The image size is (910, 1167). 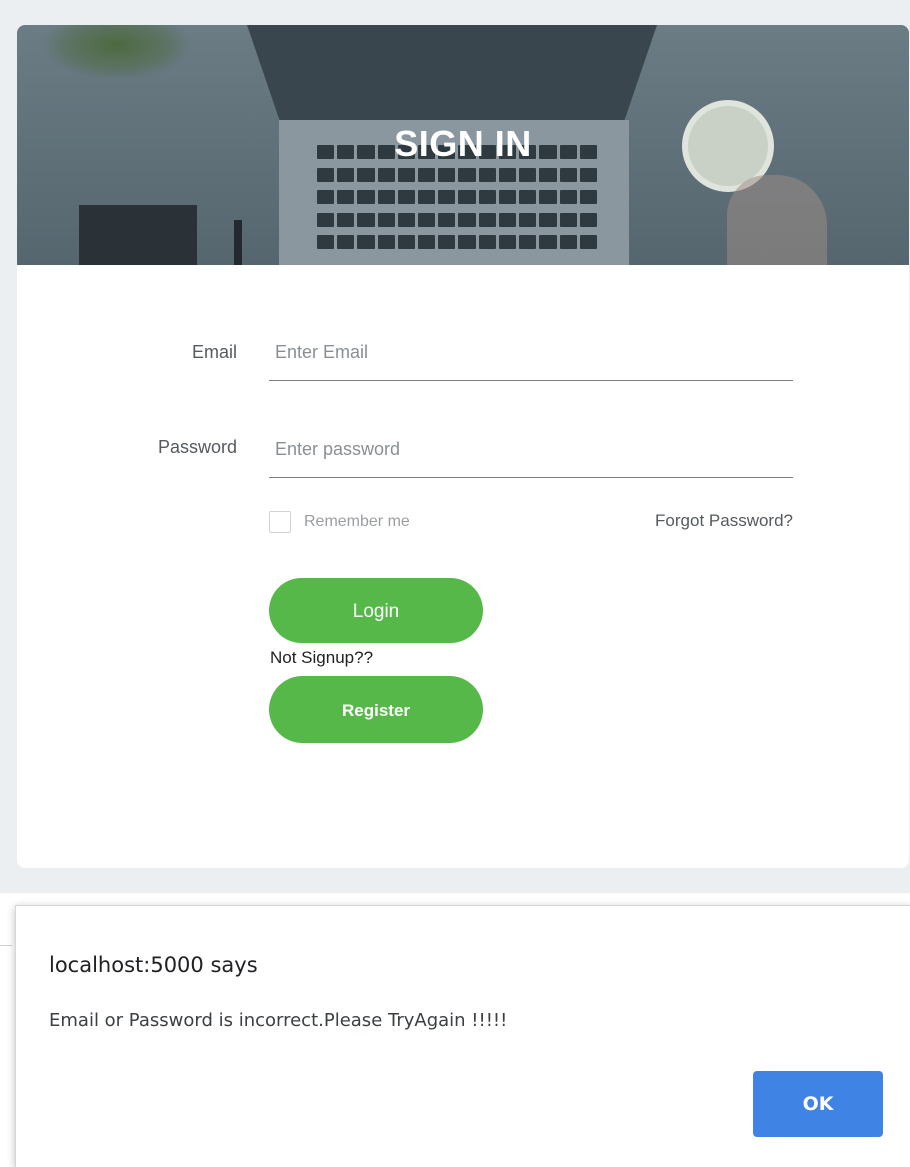 I want to click on remember-me-label: Remember me, so click(x=357, y=522).